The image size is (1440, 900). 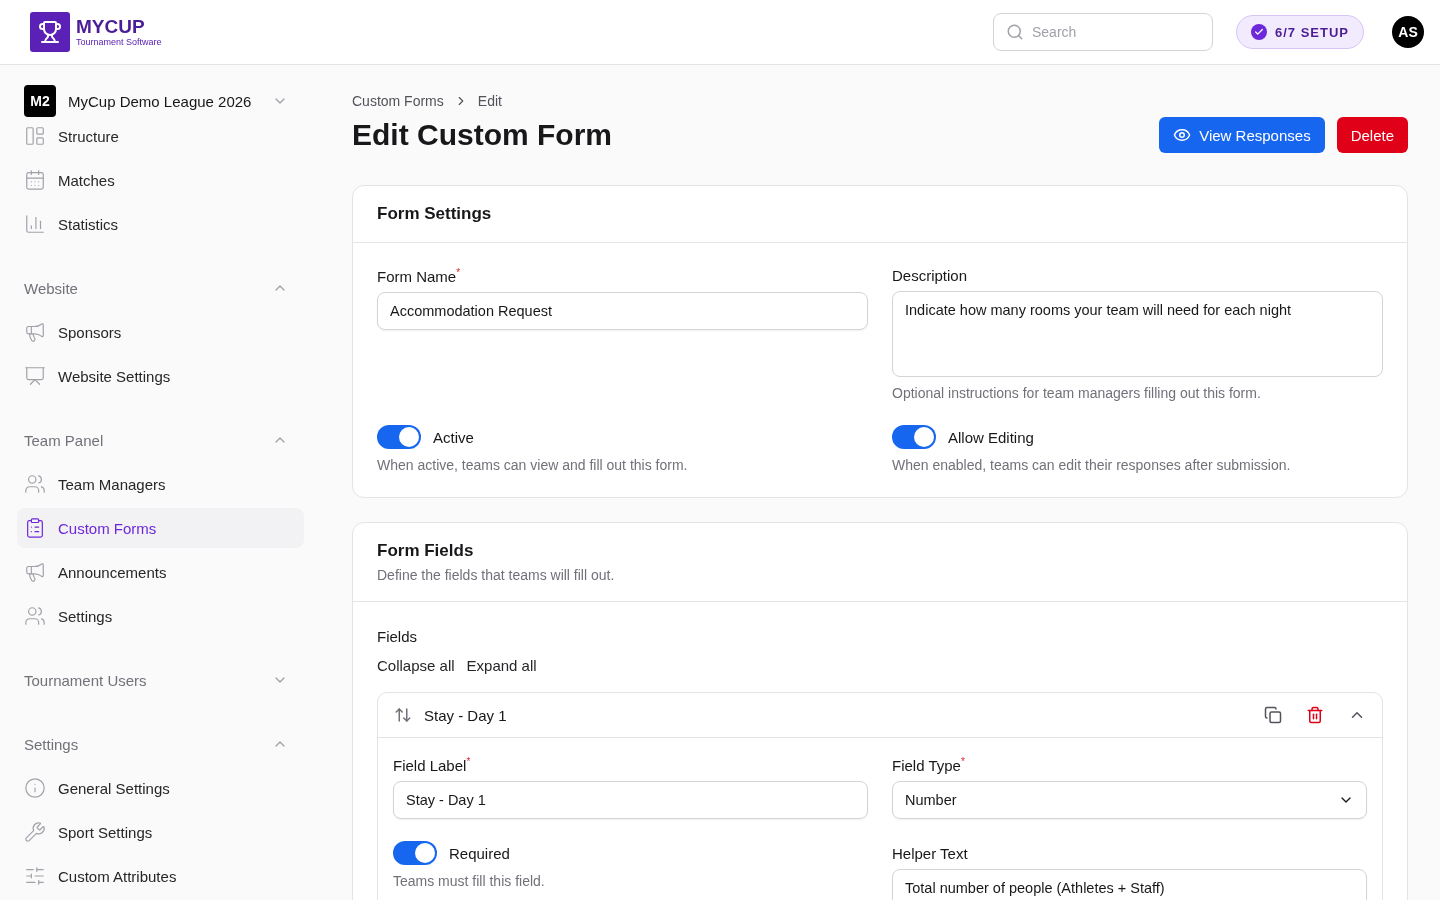 What do you see at coordinates (35, 136) in the screenshot?
I see `layout-icon` at bounding box center [35, 136].